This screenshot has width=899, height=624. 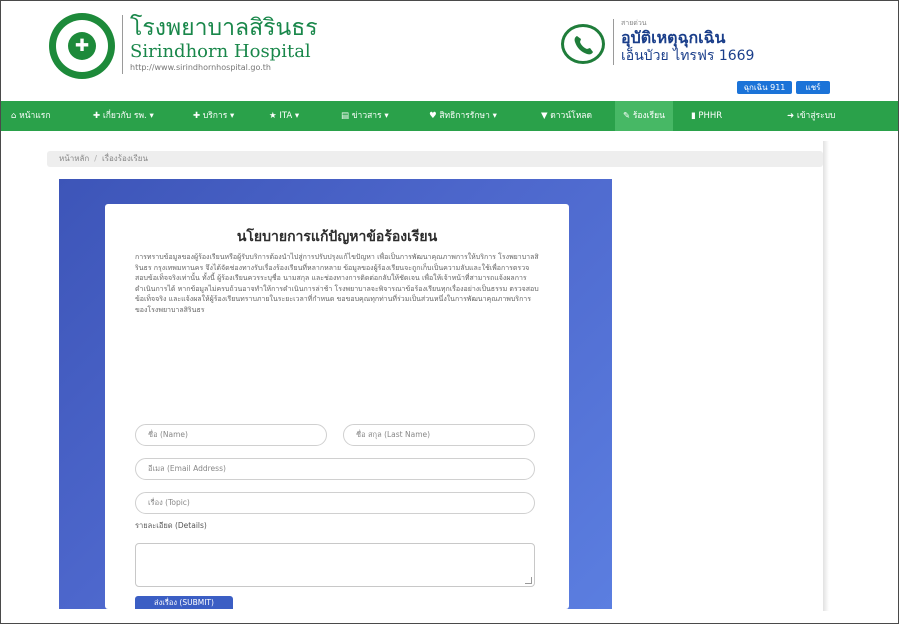 I want to click on phone-icon, so click(x=583, y=44).